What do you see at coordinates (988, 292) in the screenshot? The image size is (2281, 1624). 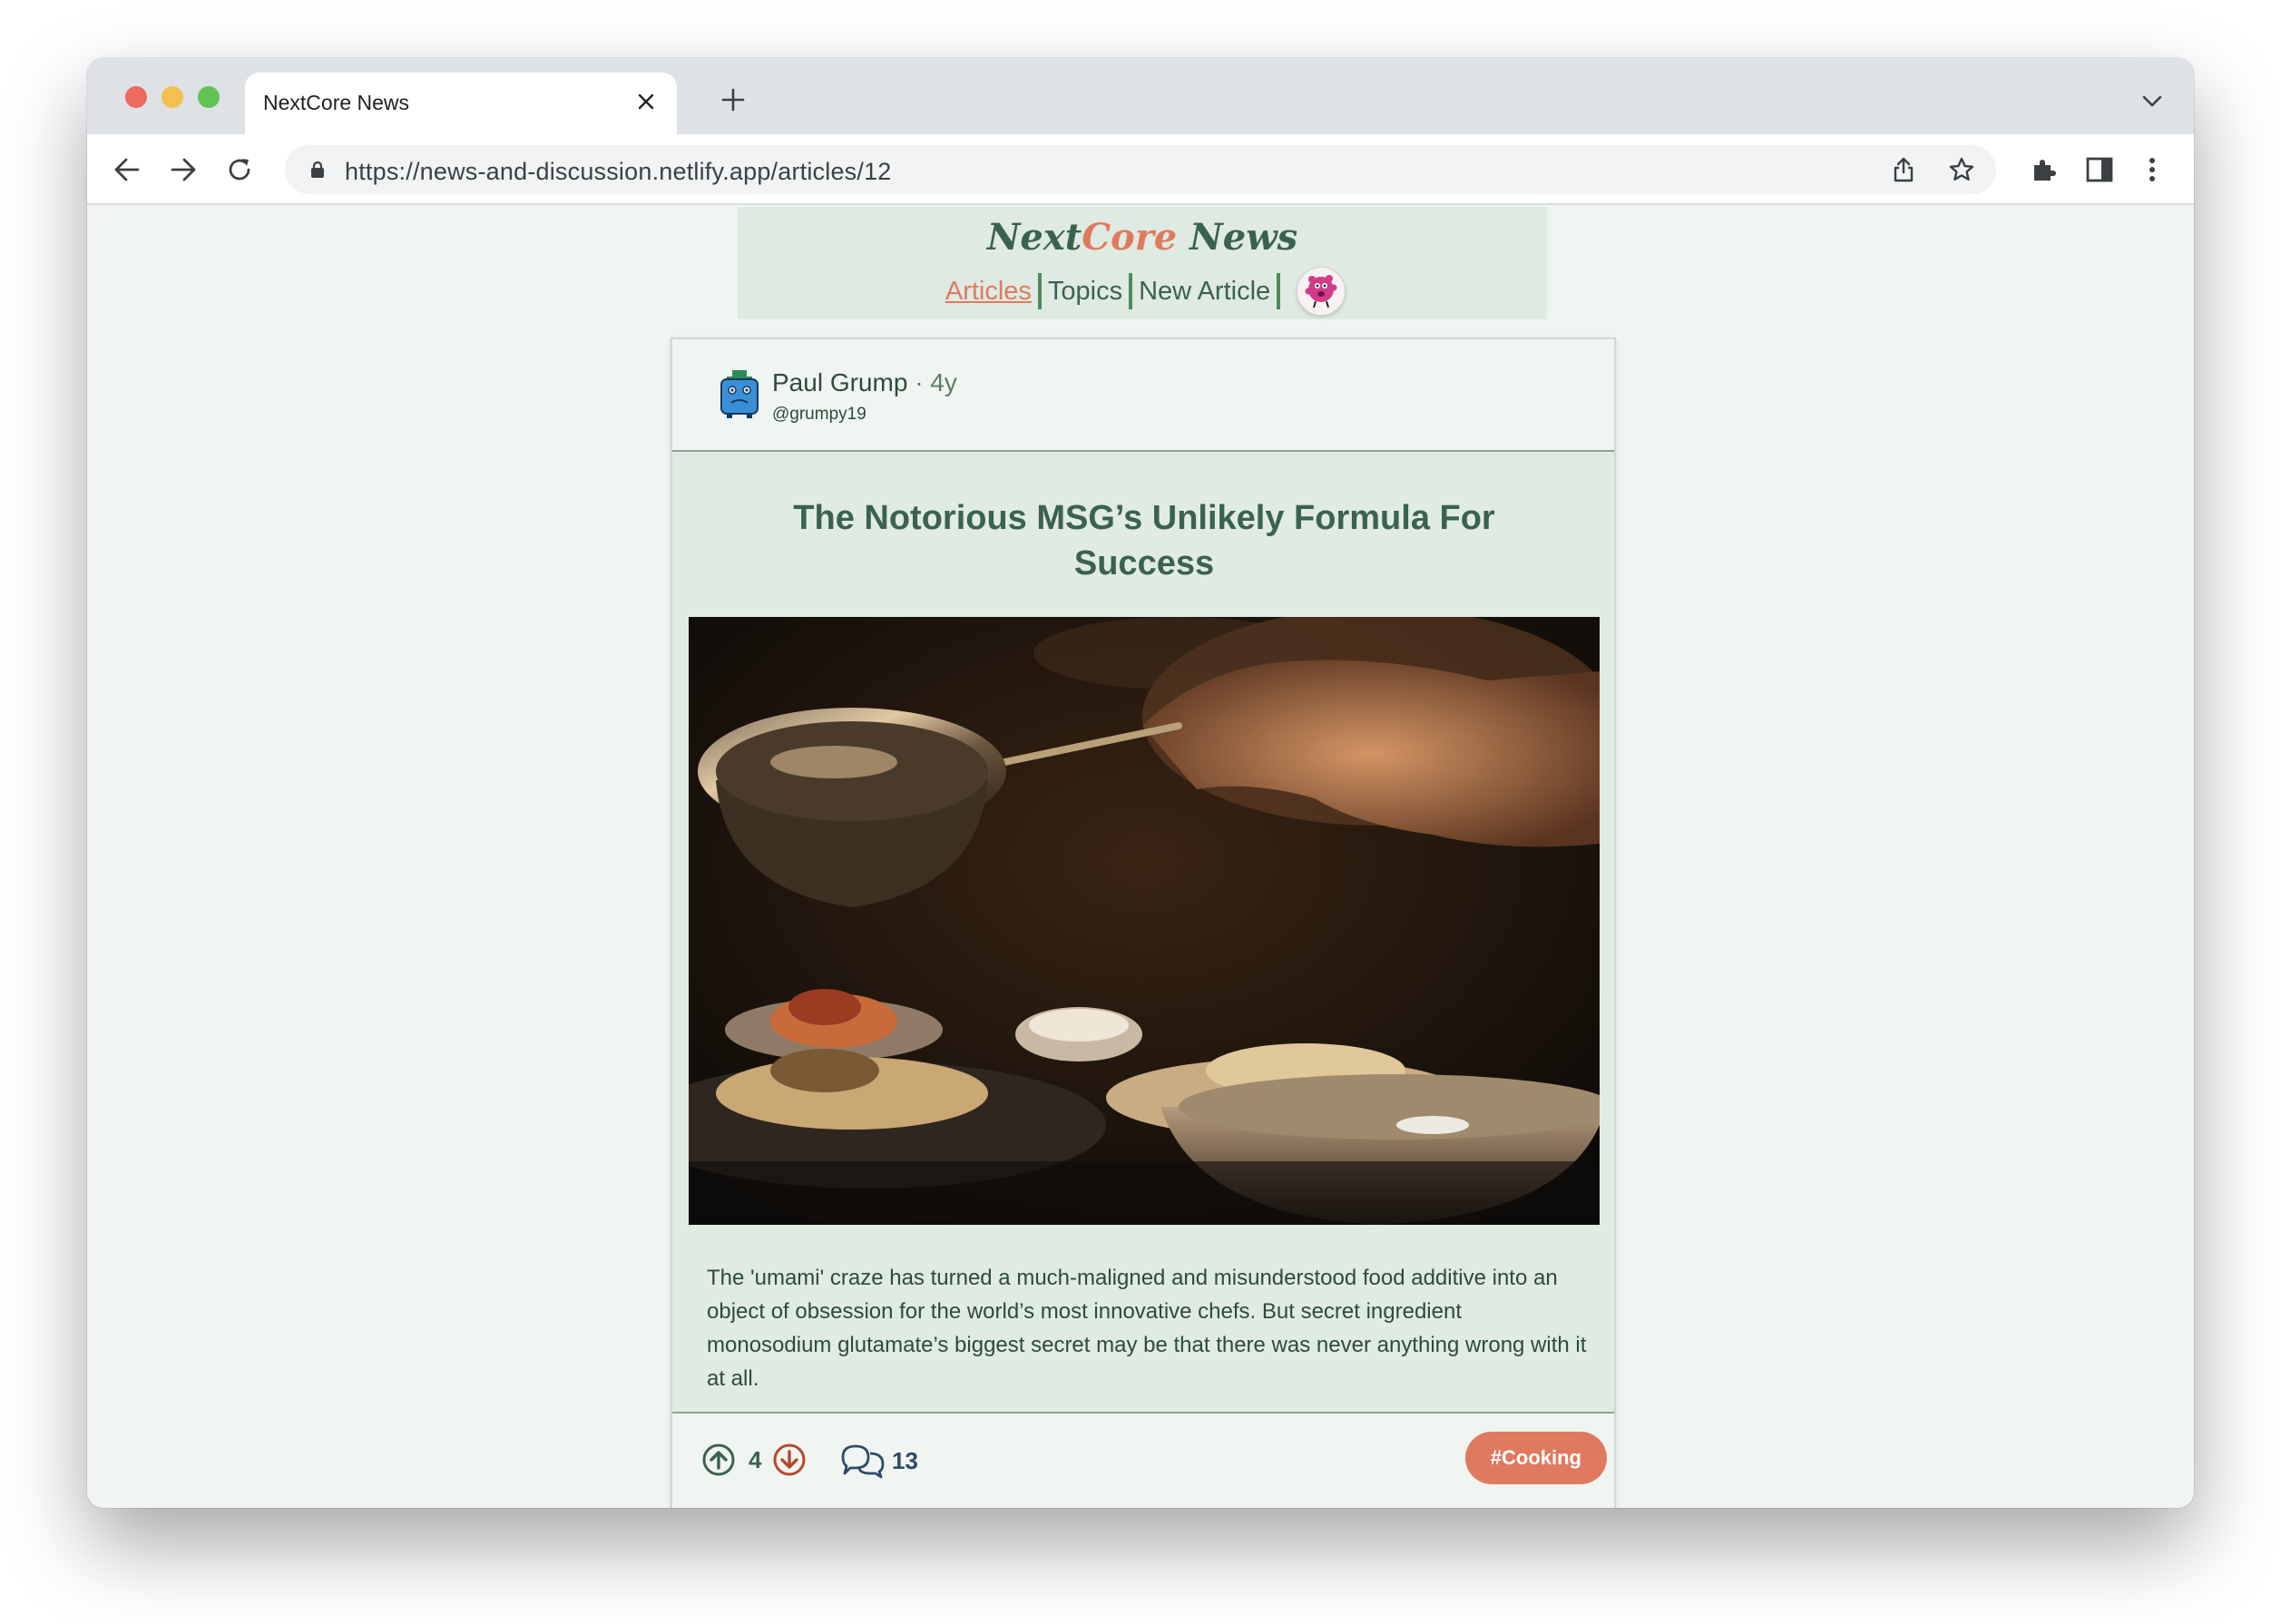 I see `nav-articles: Articles` at bounding box center [988, 292].